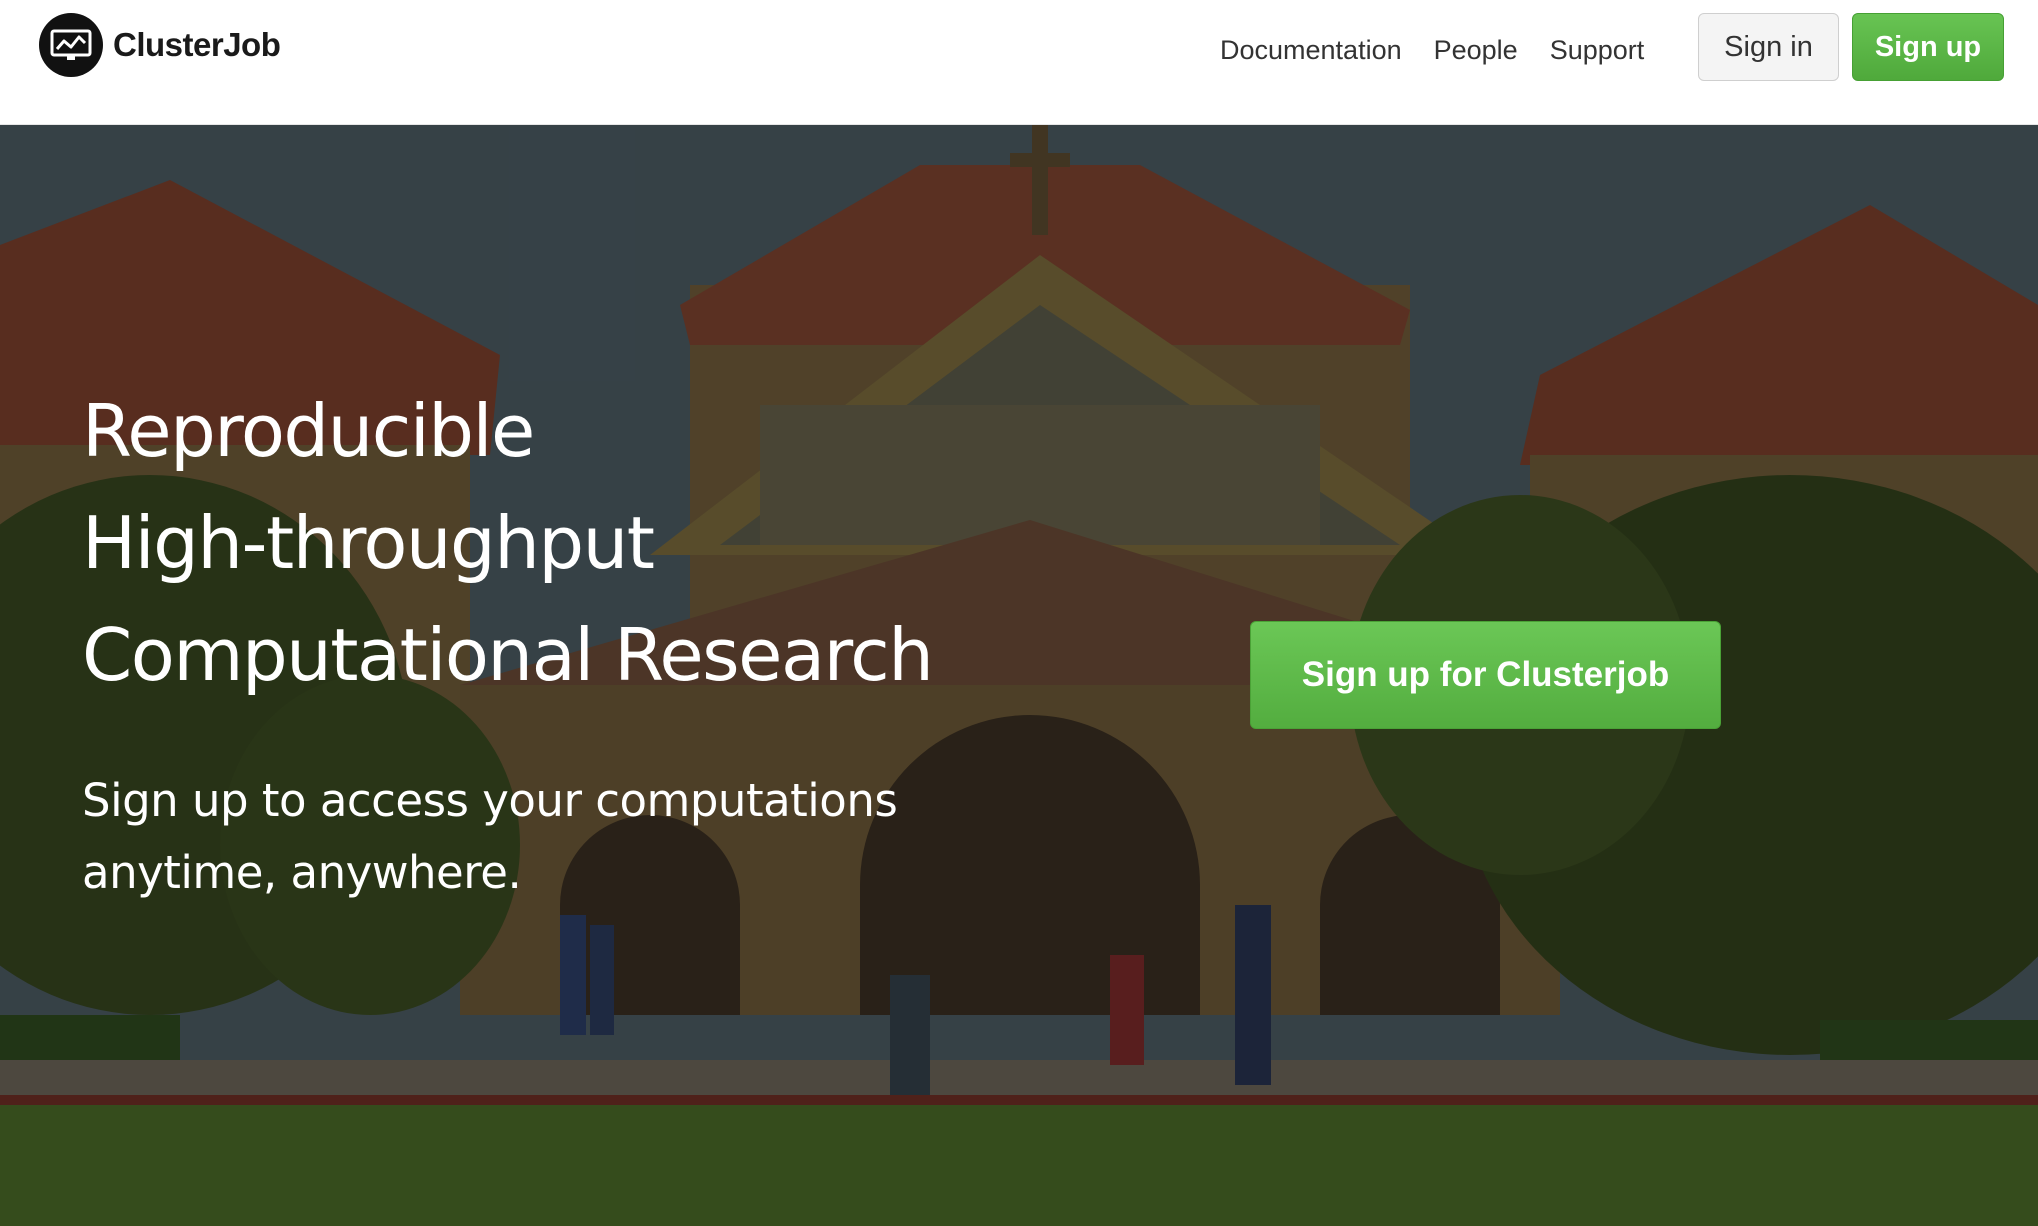 The height and width of the screenshot is (1226, 2038). What do you see at coordinates (1485, 675) in the screenshot?
I see `sign-up-cta-button: Sign up for Clusterjob` at bounding box center [1485, 675].